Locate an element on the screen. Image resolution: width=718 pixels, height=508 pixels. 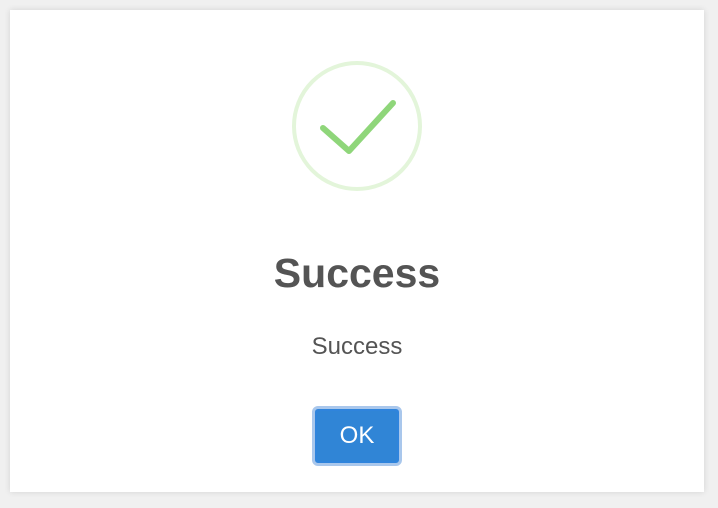
dialog-title: Success is located at coordinates (357, 273).